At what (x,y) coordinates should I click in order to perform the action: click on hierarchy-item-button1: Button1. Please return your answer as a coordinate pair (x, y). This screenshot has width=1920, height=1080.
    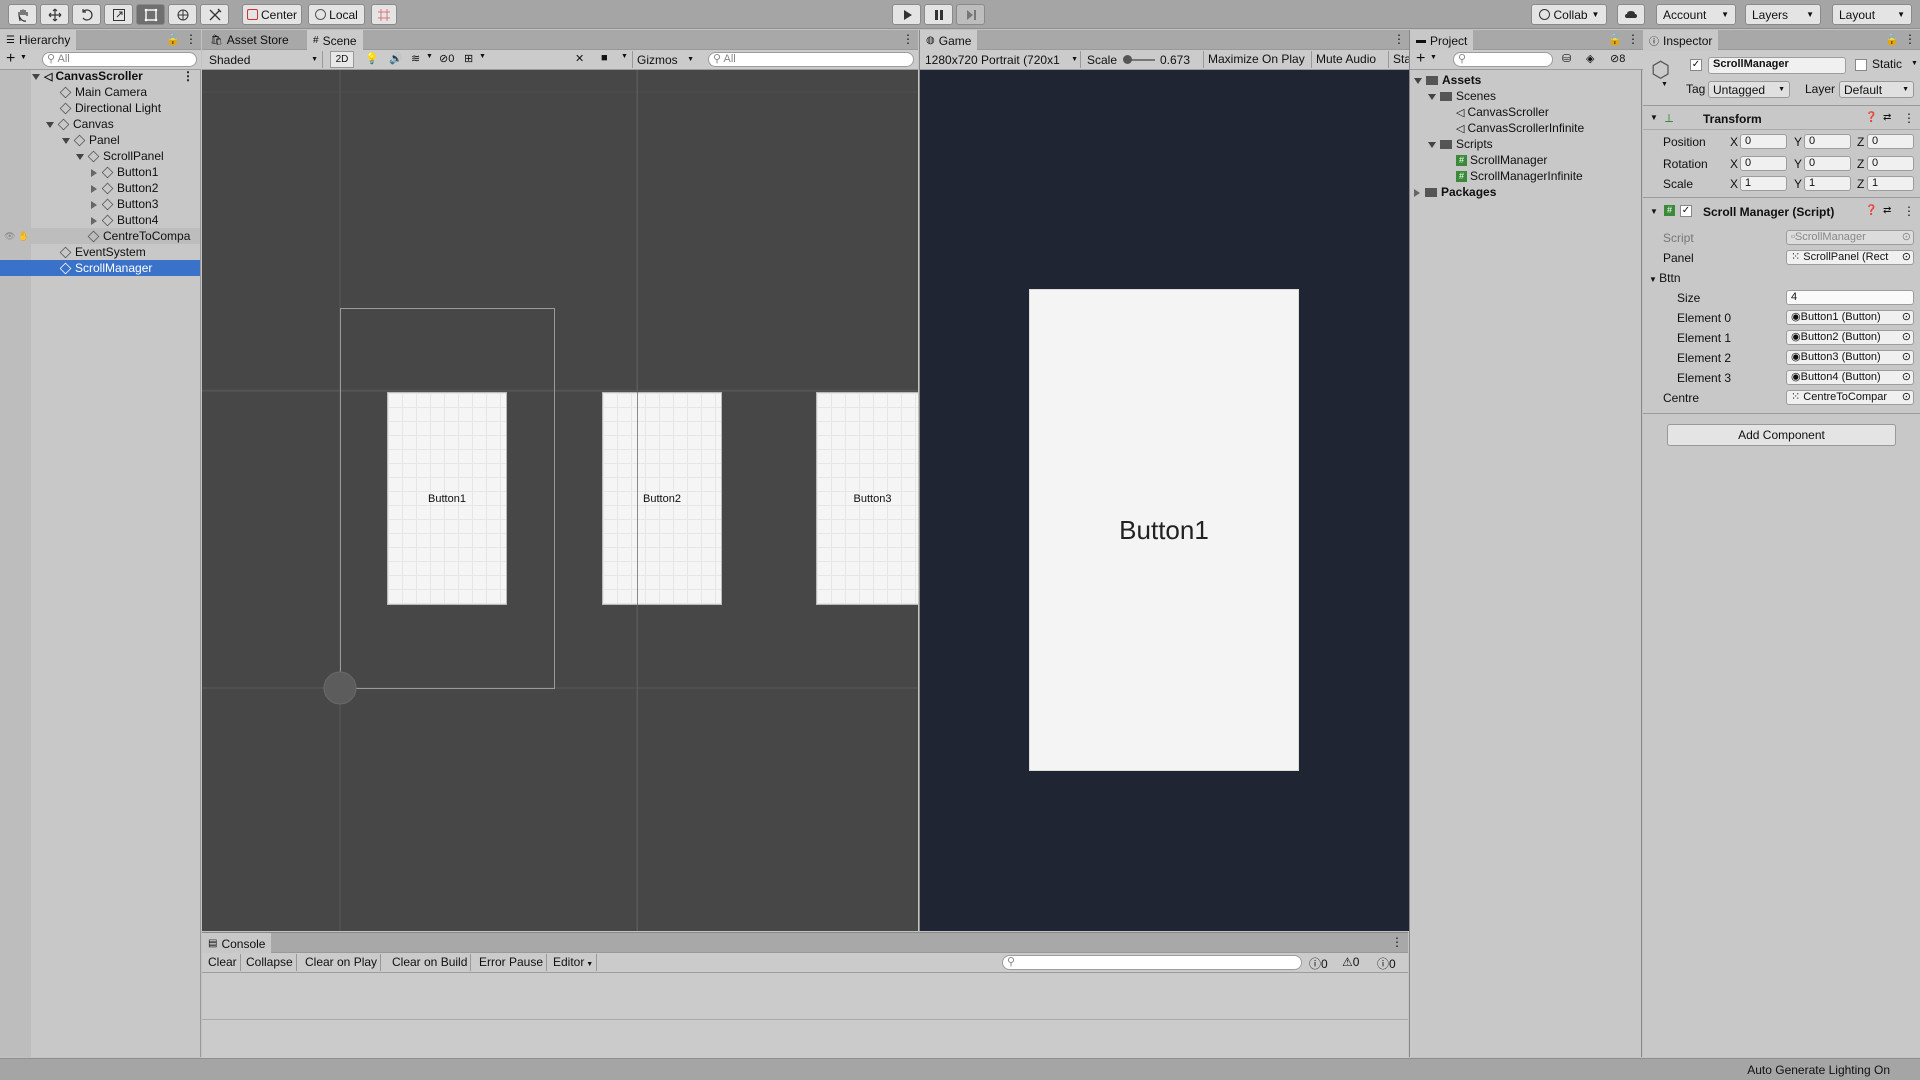
    Looking at the image, I should click on (124, 172).